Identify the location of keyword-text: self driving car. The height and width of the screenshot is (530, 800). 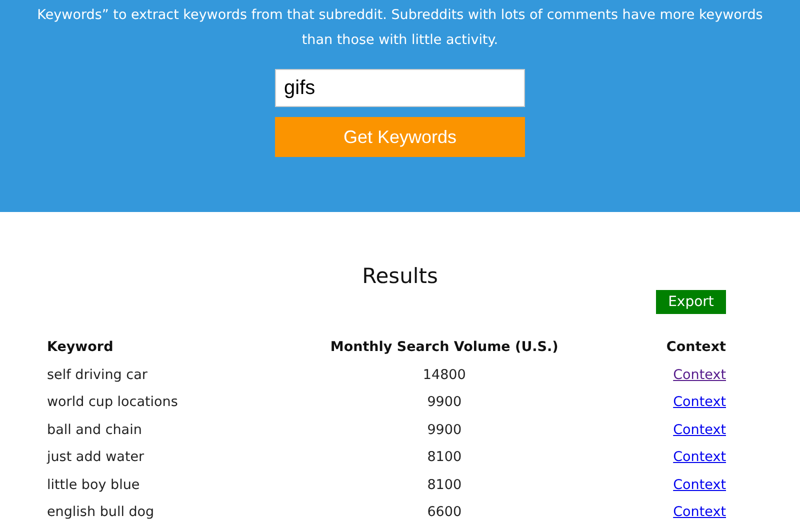
(97, 374).